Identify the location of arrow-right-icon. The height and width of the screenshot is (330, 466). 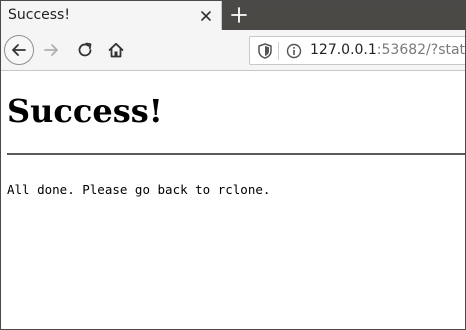
(51, 50).